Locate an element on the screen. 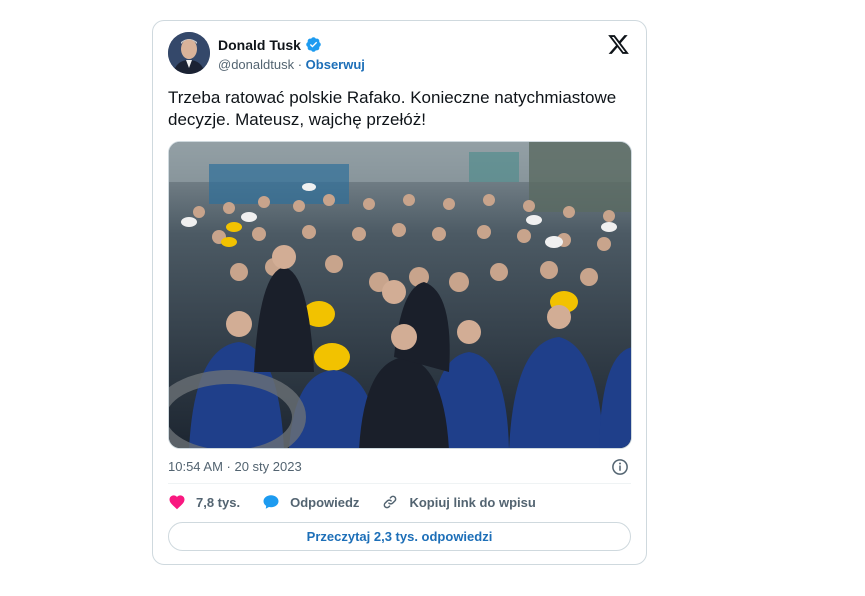  like-button: 7,8 tys. is located at coordinates (204, 502).